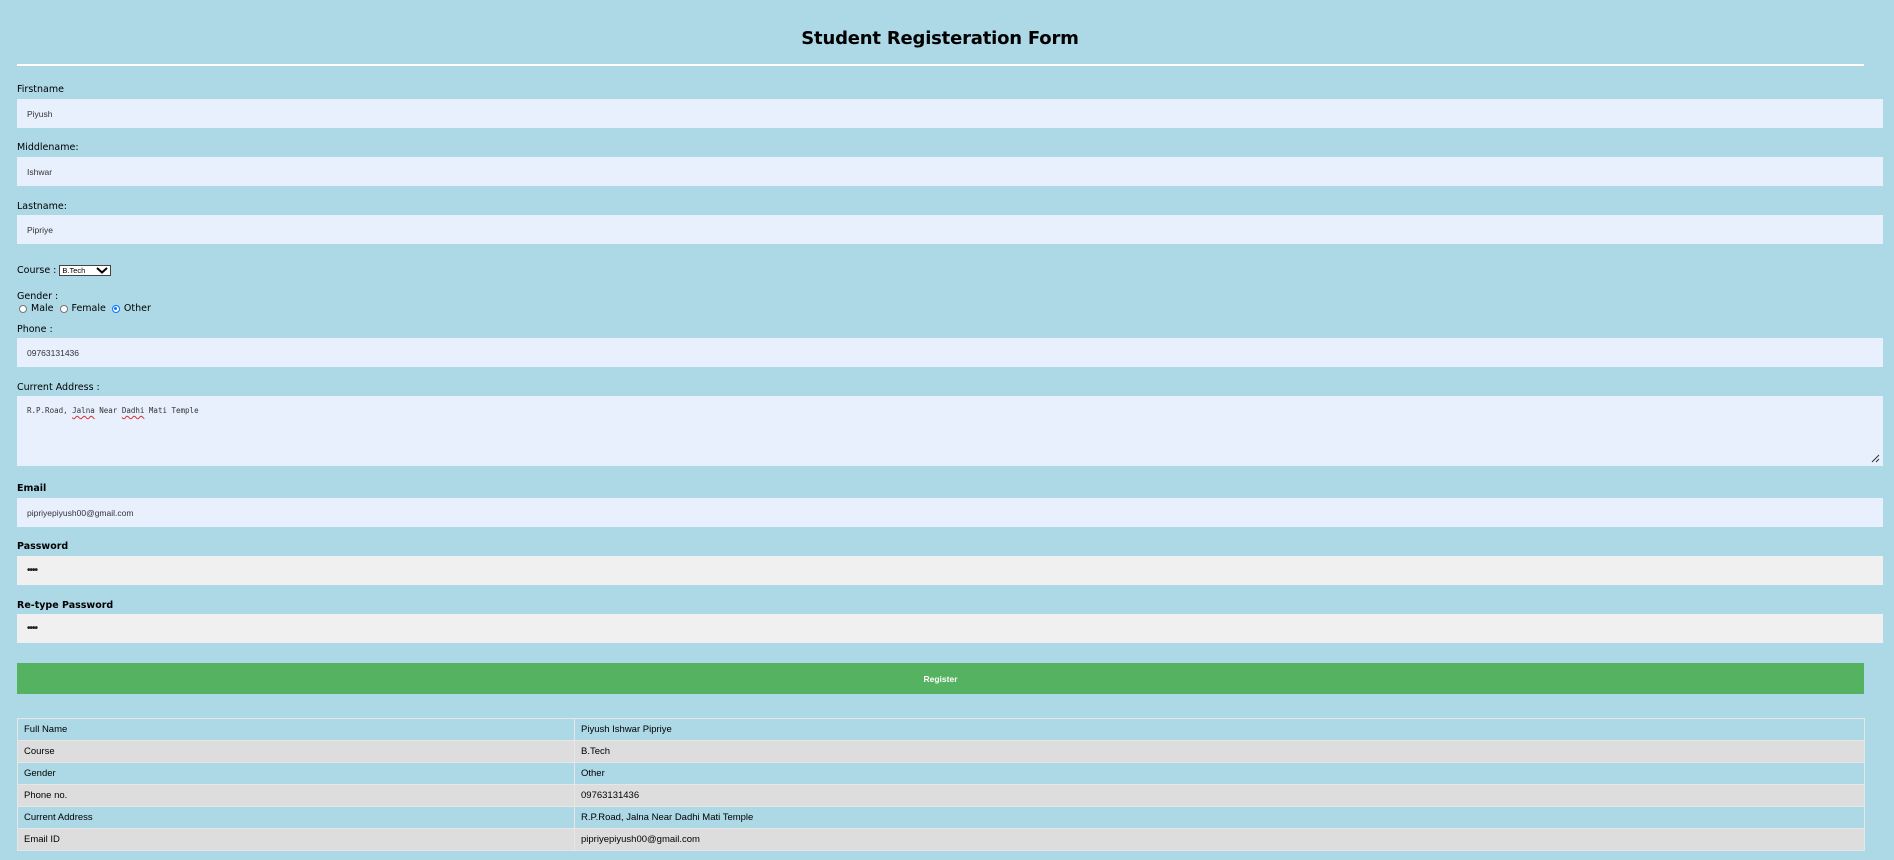 This screenshot has width=1894, height=860. I want to click on table-row: Course B.Tech, so click(941, 751).